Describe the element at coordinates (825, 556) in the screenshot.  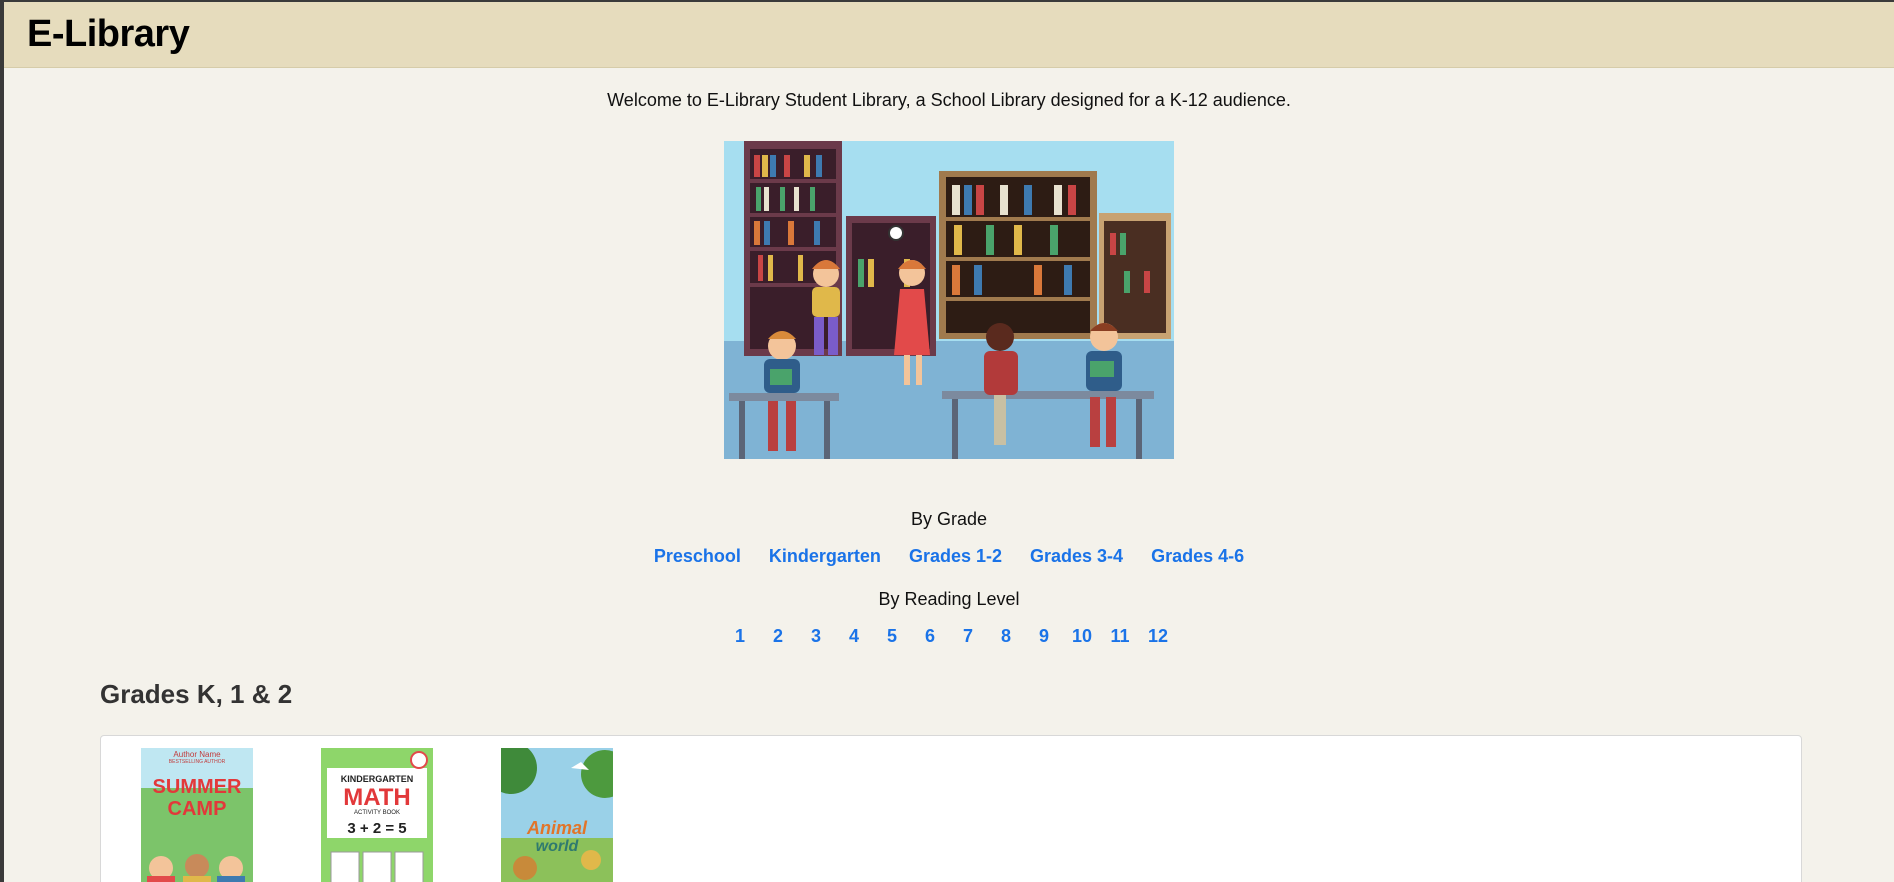
I see `grade-link-kindergarten: Kindergarten` at that location.